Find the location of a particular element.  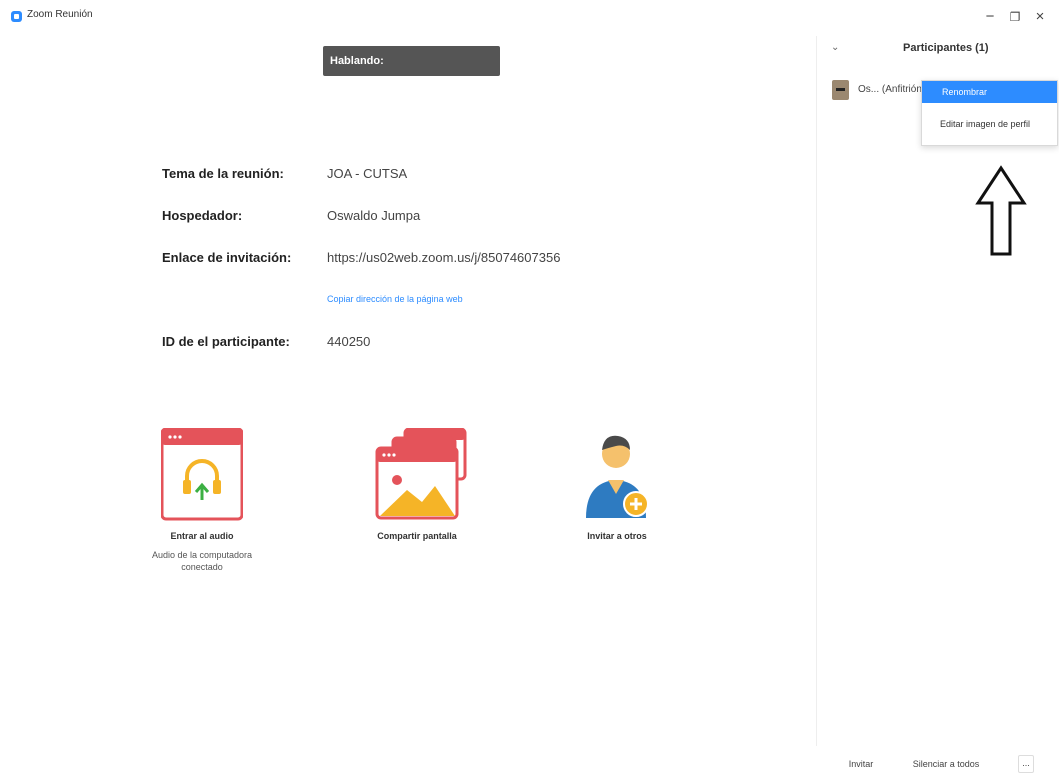

mute-all-button: Silenciar a todos is located at coordinates (946, 764).